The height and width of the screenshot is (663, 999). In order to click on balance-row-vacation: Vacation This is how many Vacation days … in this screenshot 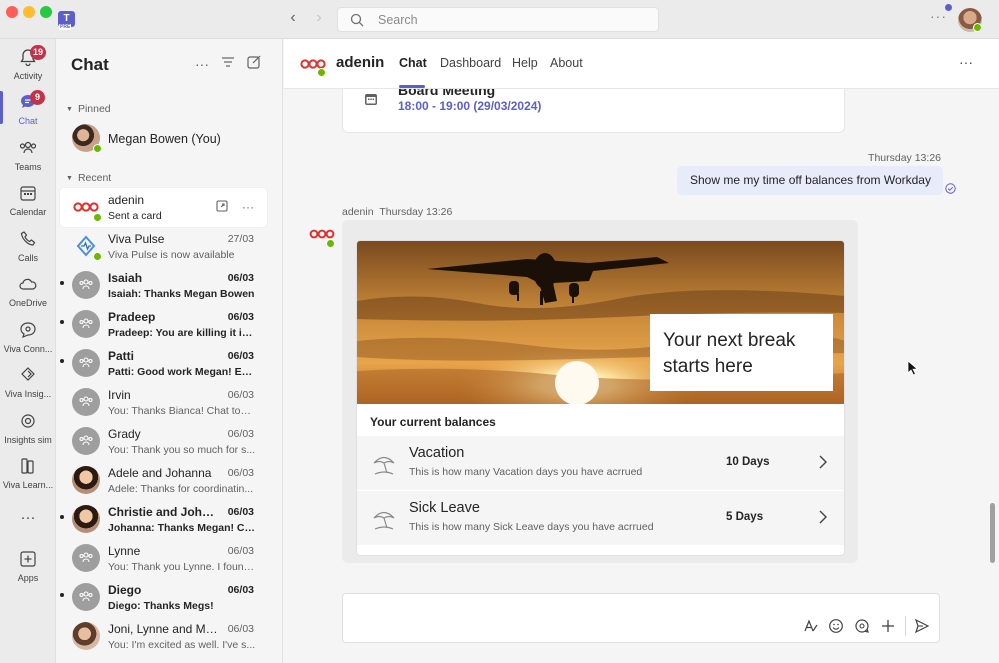, I will do `click(600, 463)`.